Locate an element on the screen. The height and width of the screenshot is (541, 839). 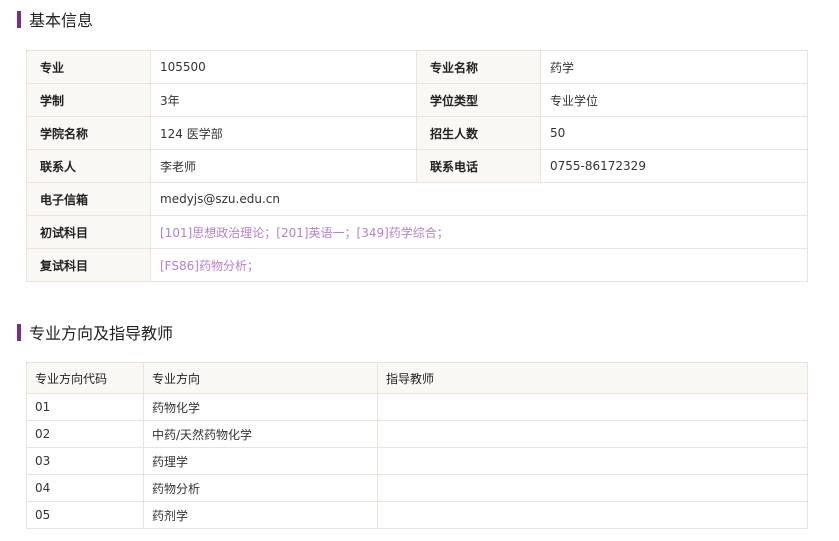
table-row: 初试科目 [101]思想政治理论；[201]英语一；[349]药学综合； is located at coordinates (417, 232).